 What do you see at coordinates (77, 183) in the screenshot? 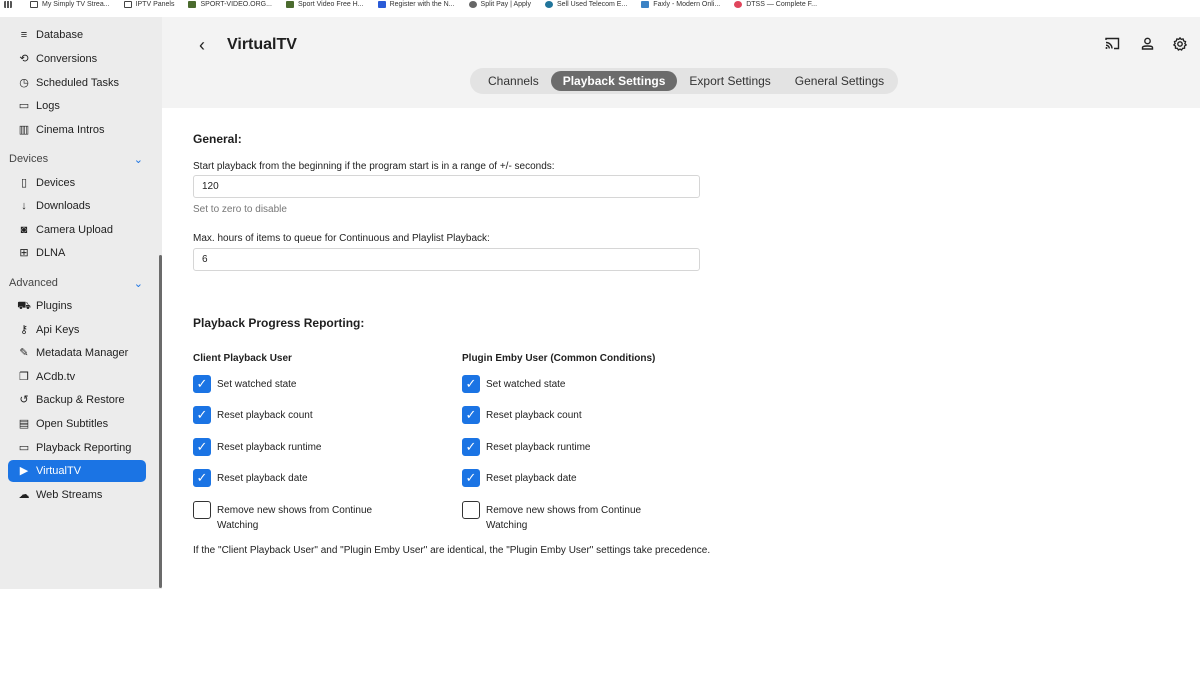
I see `sidebar-item-devices: ▯ Devices` at bounding box center [77, 183].